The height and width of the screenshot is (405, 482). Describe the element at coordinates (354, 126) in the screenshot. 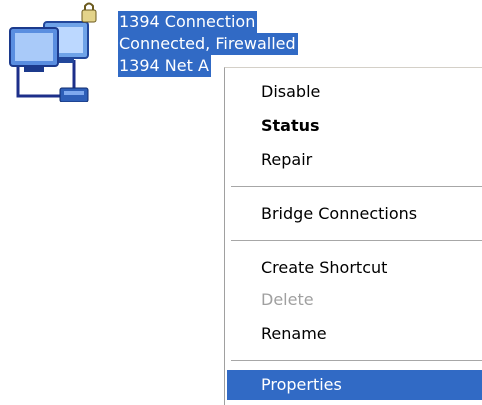

I see `menu-item-status: Status` at that location.